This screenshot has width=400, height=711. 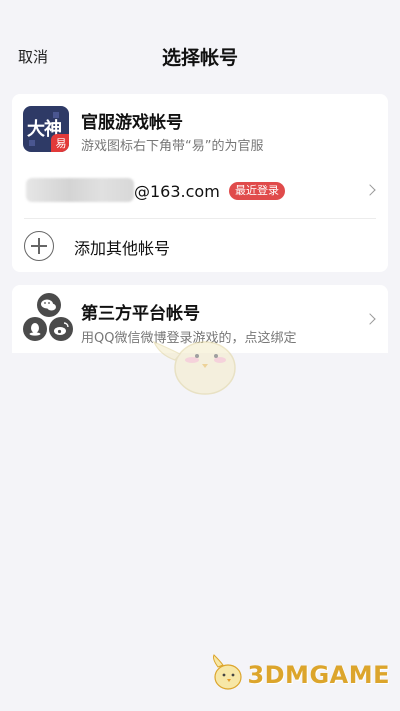 What do you see at coordinates (122, 248) in the screenshot?
I see `add-account-label: 添加其他帐号` at bounding box center [122, 248].